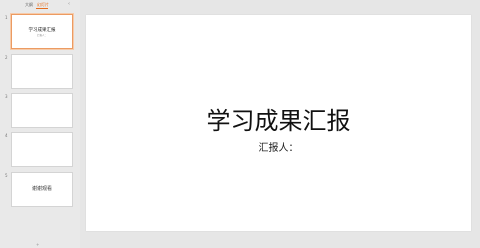 The image size is (480, 248). Describe the element at coordinates (6, 17) in the screenshot. I see `slide-number: 1` at that location.